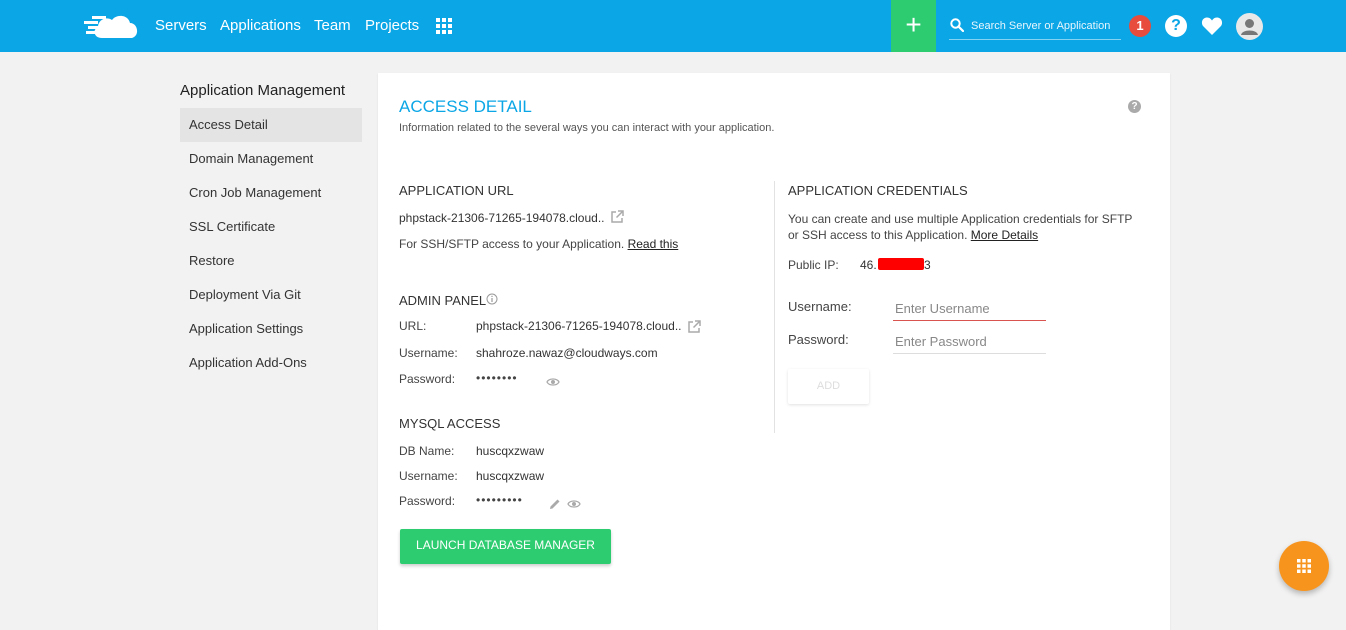 Image resolution: width=1346 pixels, height=630 pixels. What do you see at coordinates (567, 353) in the screenshot?
I see `admin-username-value: shahroze.nawaz@cloudways.com` at bounding box center [567, 353].